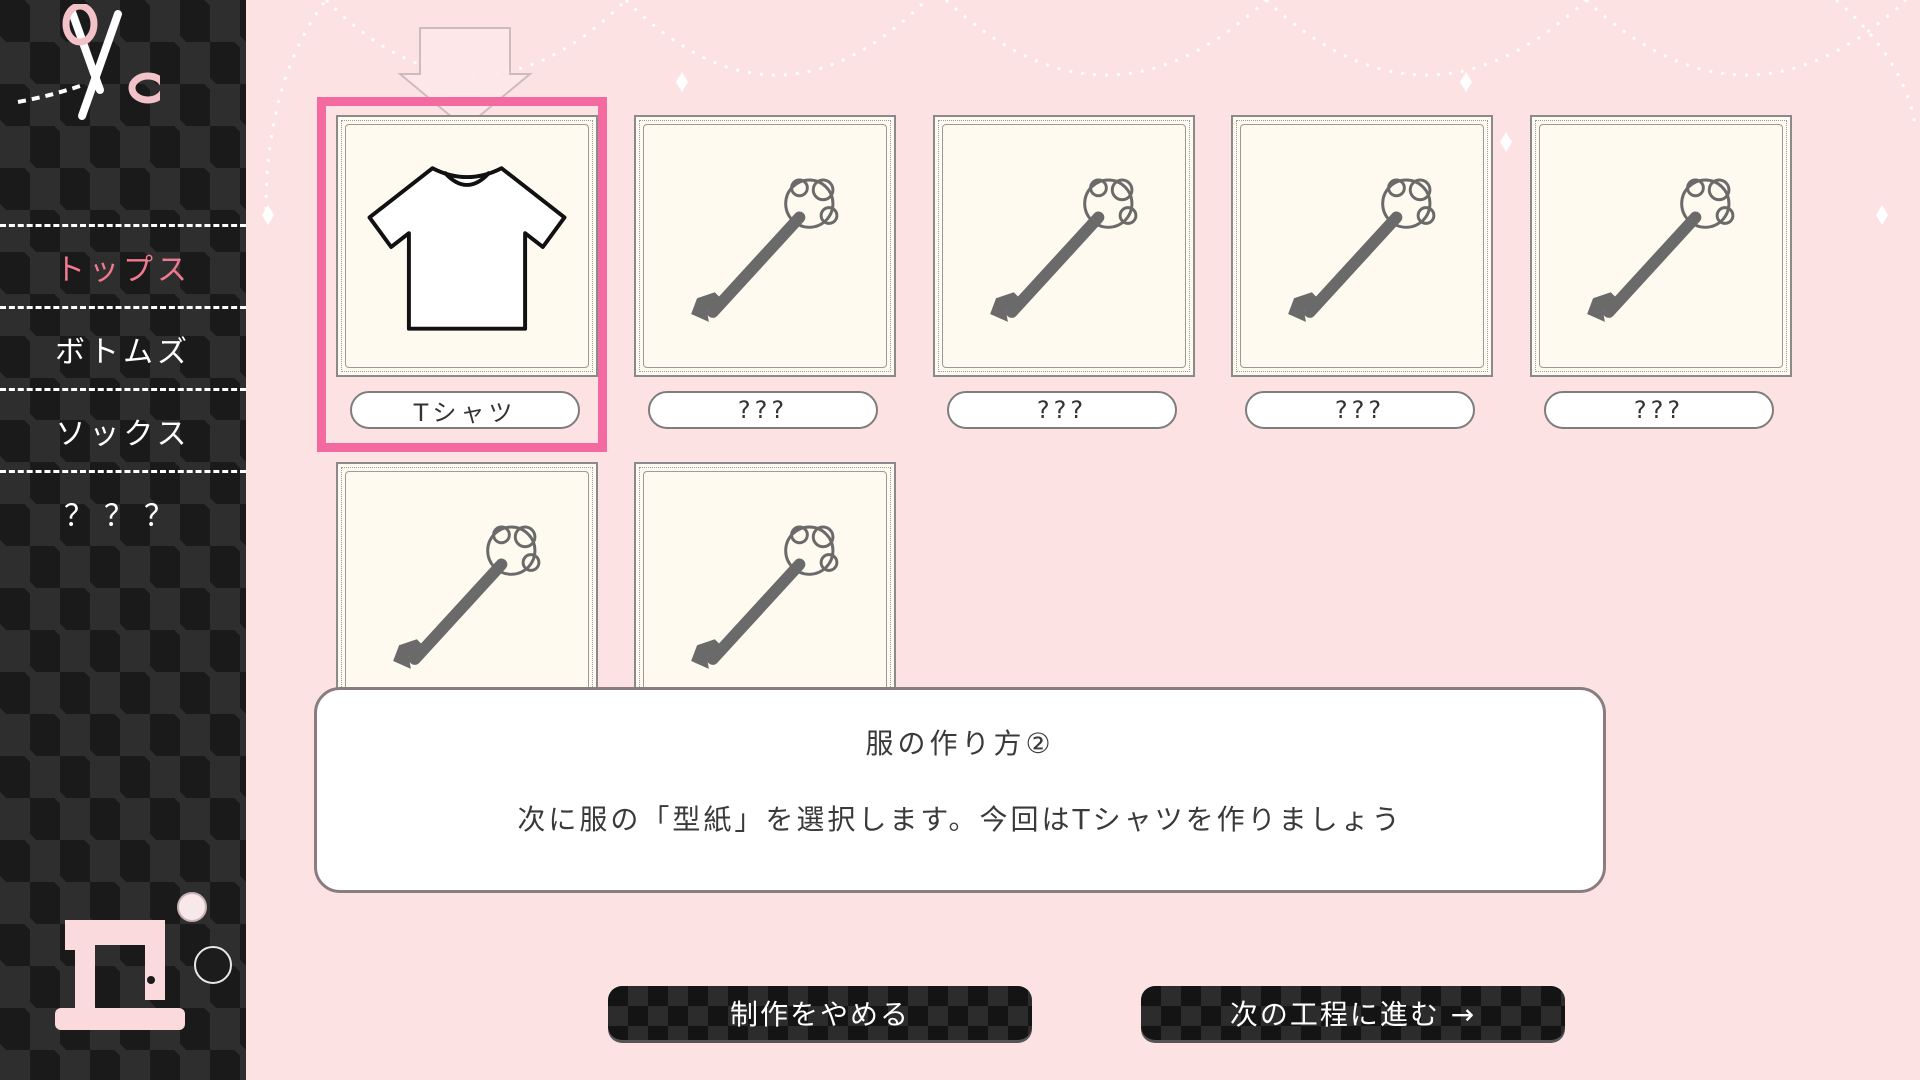 The width and height of the screenshot is (1920, 1080). I want to click on sewing-machine-icon, so click(120, 975).